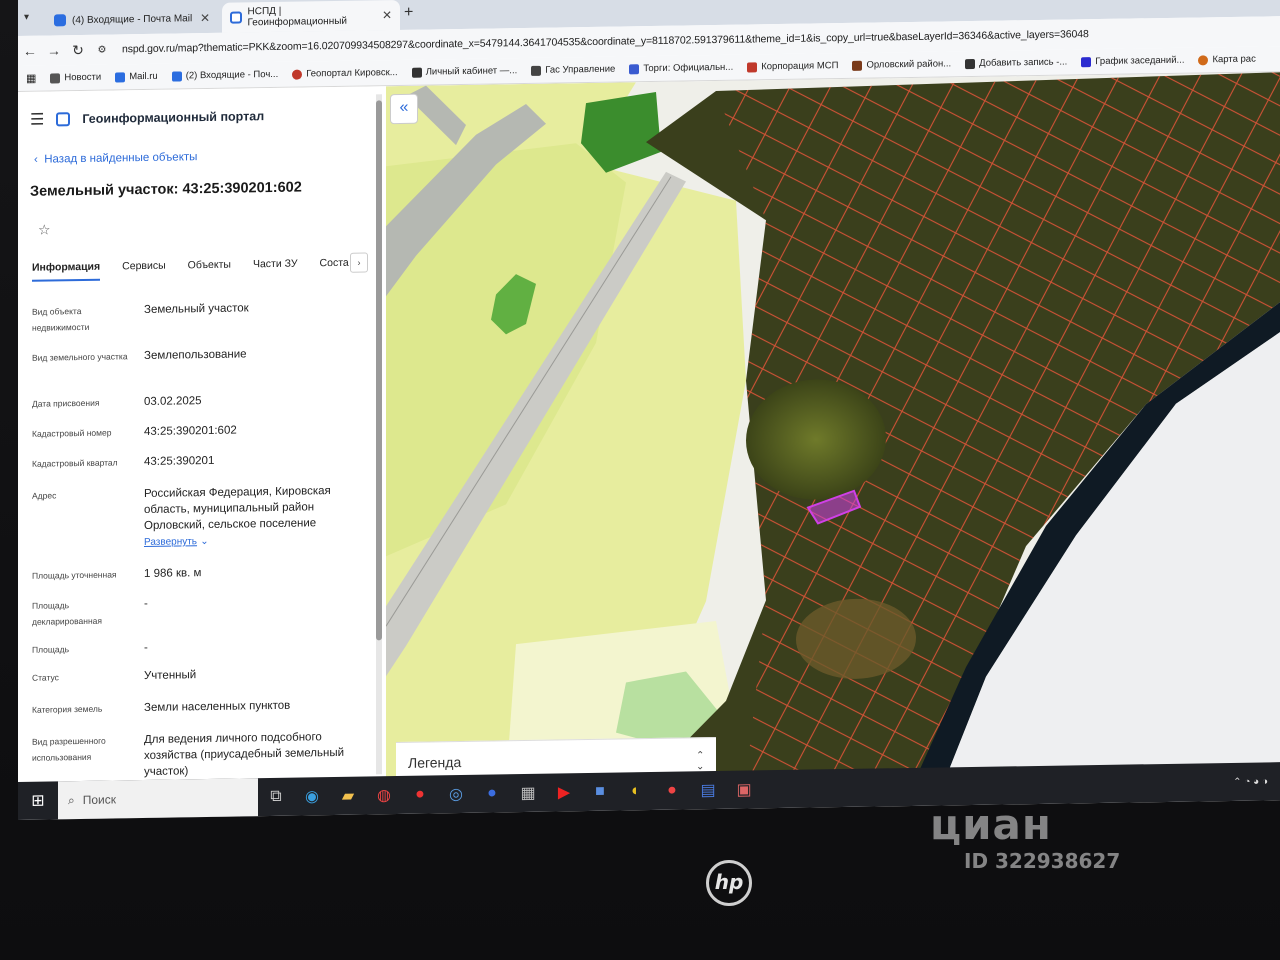 The width and height of the screenshot is (1280, 960). What do you see at coordinates (276, 797) in the screenshot?
I see `task-view-icon: ⧉` at bounding box center [276, 797].